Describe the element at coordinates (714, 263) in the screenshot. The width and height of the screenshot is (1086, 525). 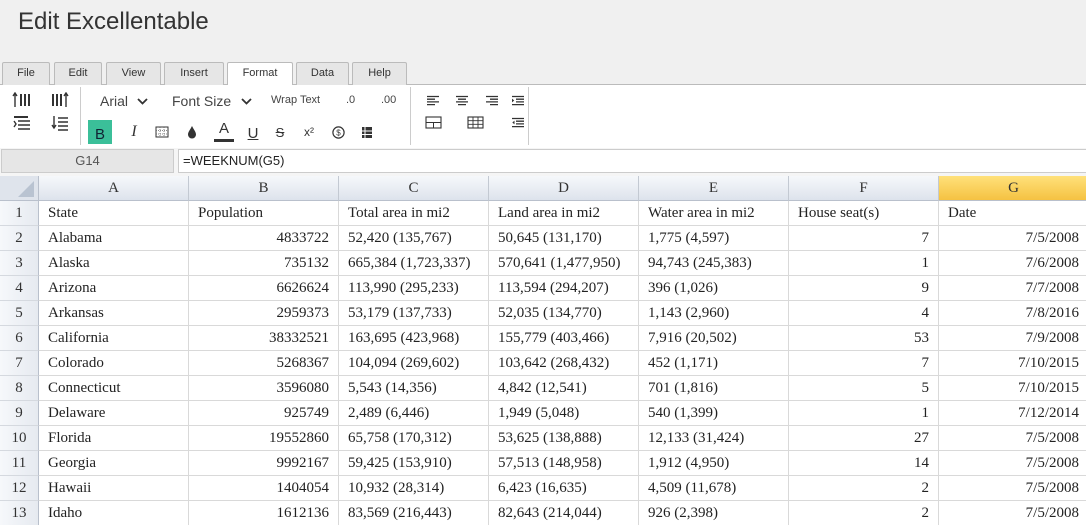
I see `cell-e3: 94,743 (245,383)` at that location.